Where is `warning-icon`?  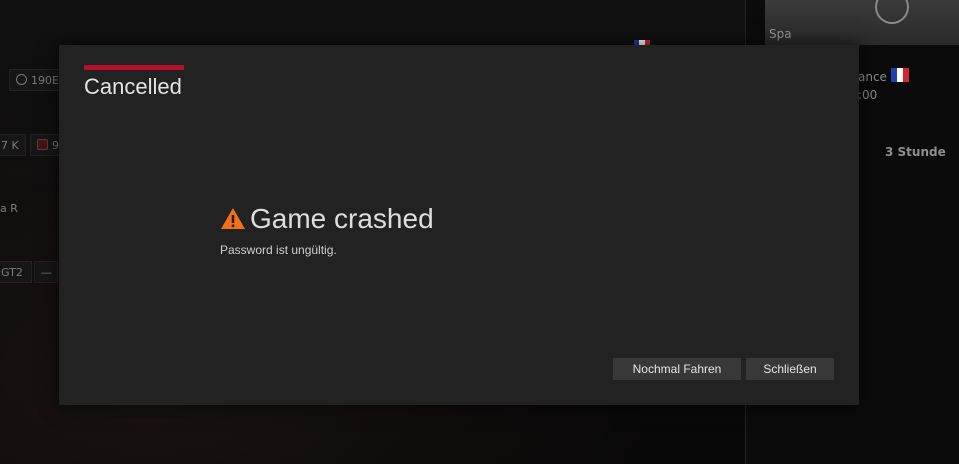 warning-icon is located at coordinates (233, 218).